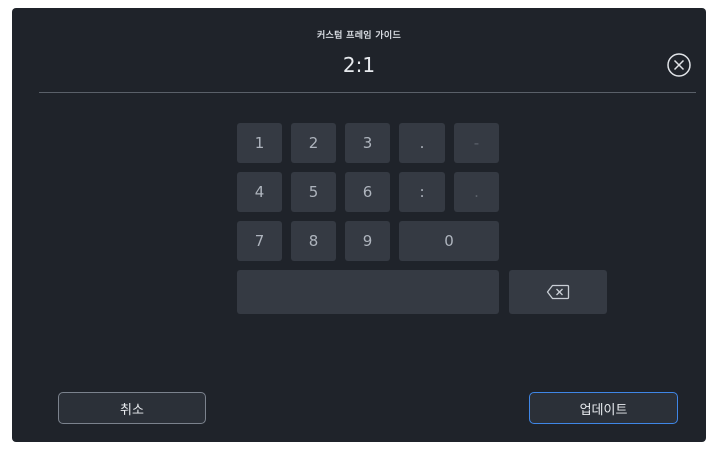 The image size is (718, 450). I want to click on key-period: ., so click(422, 143).